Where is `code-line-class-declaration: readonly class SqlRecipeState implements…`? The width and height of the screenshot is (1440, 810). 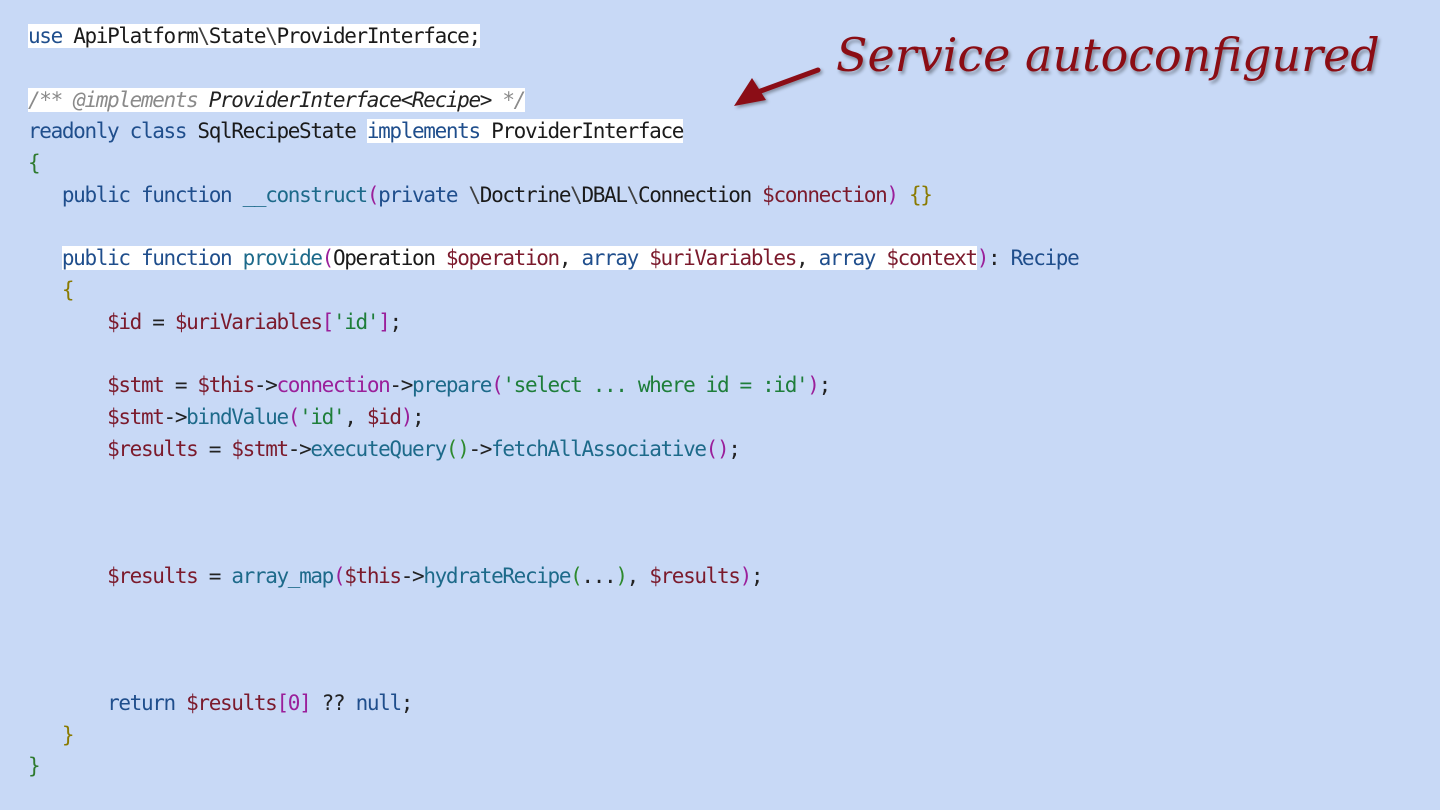 code-line-class-declaration: readonly class SqlRecipeState implements… is located at coordinates (553, 132).